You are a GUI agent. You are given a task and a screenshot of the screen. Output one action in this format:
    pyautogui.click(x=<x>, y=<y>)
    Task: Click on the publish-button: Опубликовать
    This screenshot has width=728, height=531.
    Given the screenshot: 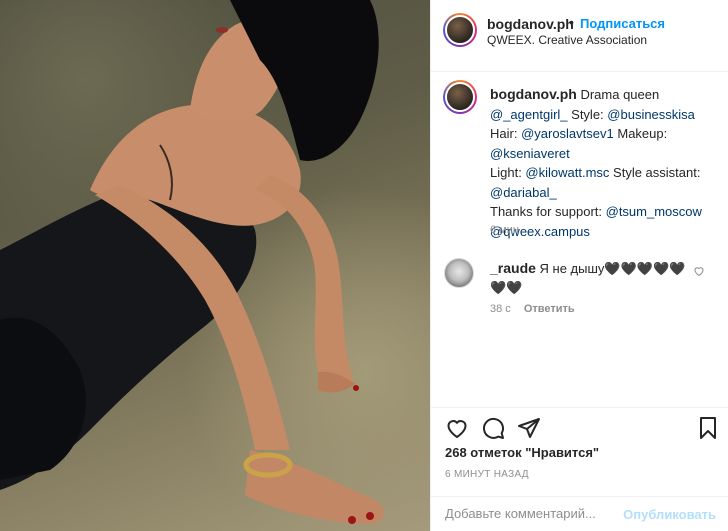 What is the action you would take?
    pyautogui.click(x=669, y=514)
    